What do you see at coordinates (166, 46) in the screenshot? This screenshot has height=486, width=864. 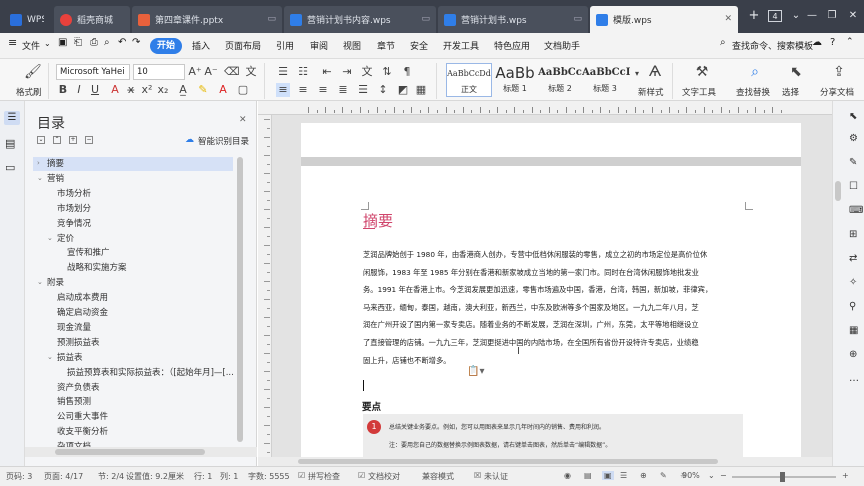 I see `tab-start: 开始` at bounding box center [166, 46].